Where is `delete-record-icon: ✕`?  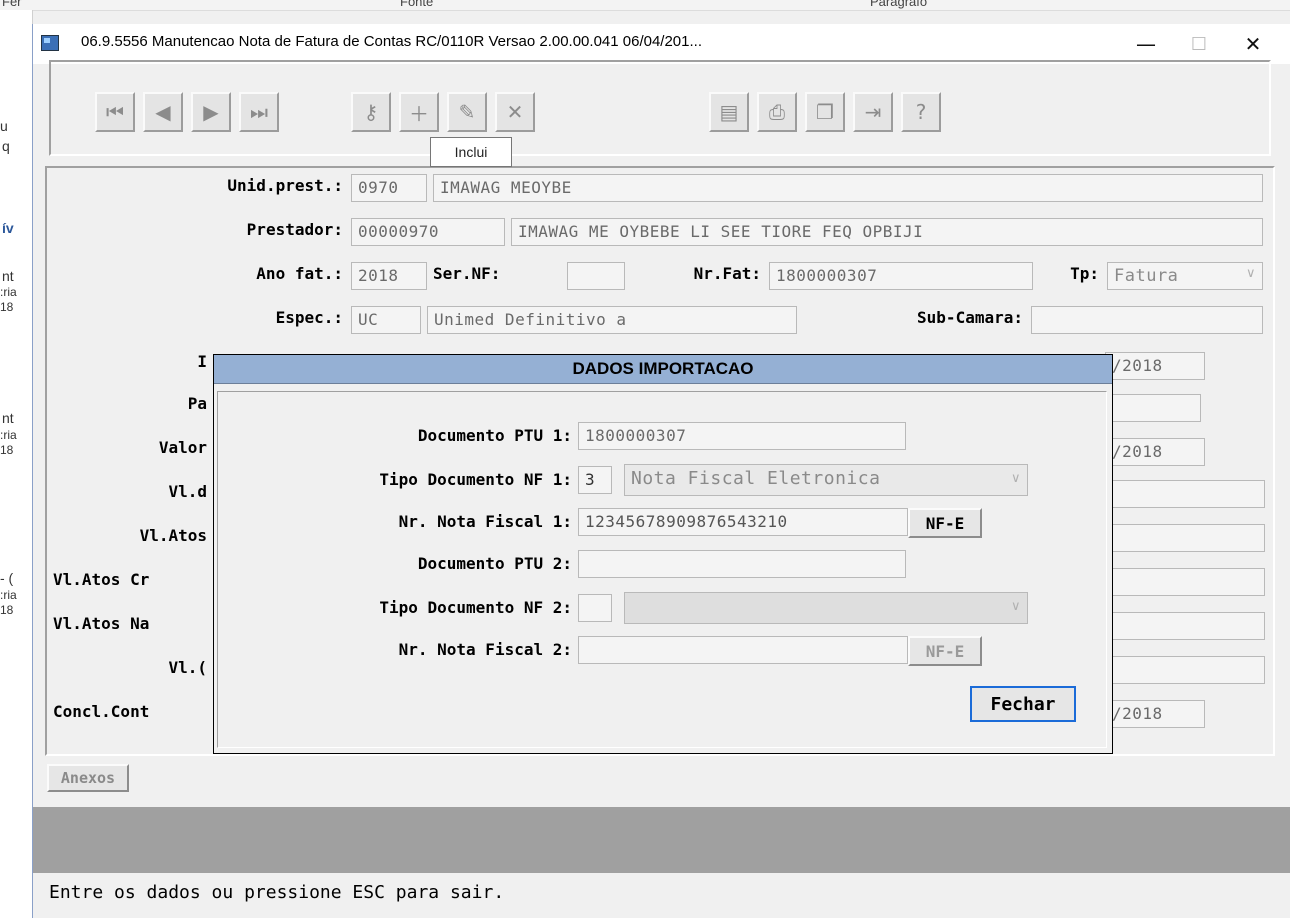 delete-record-icon: ✕ is located at coordinates (515, 112).